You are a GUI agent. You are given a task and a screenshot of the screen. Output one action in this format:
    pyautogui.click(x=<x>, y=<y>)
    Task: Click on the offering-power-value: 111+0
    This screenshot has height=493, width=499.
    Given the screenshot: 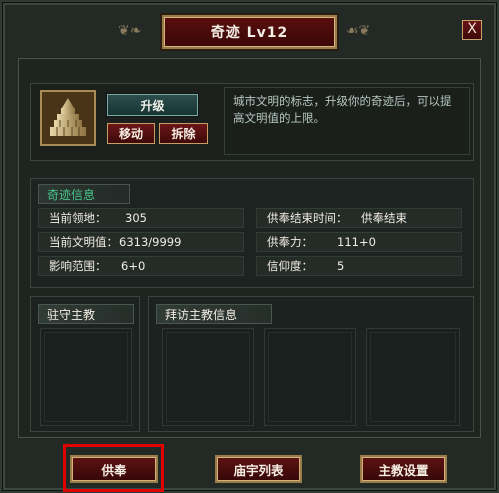 What is the action you would take?
    pyautogui.click(x=356, y=242)
    